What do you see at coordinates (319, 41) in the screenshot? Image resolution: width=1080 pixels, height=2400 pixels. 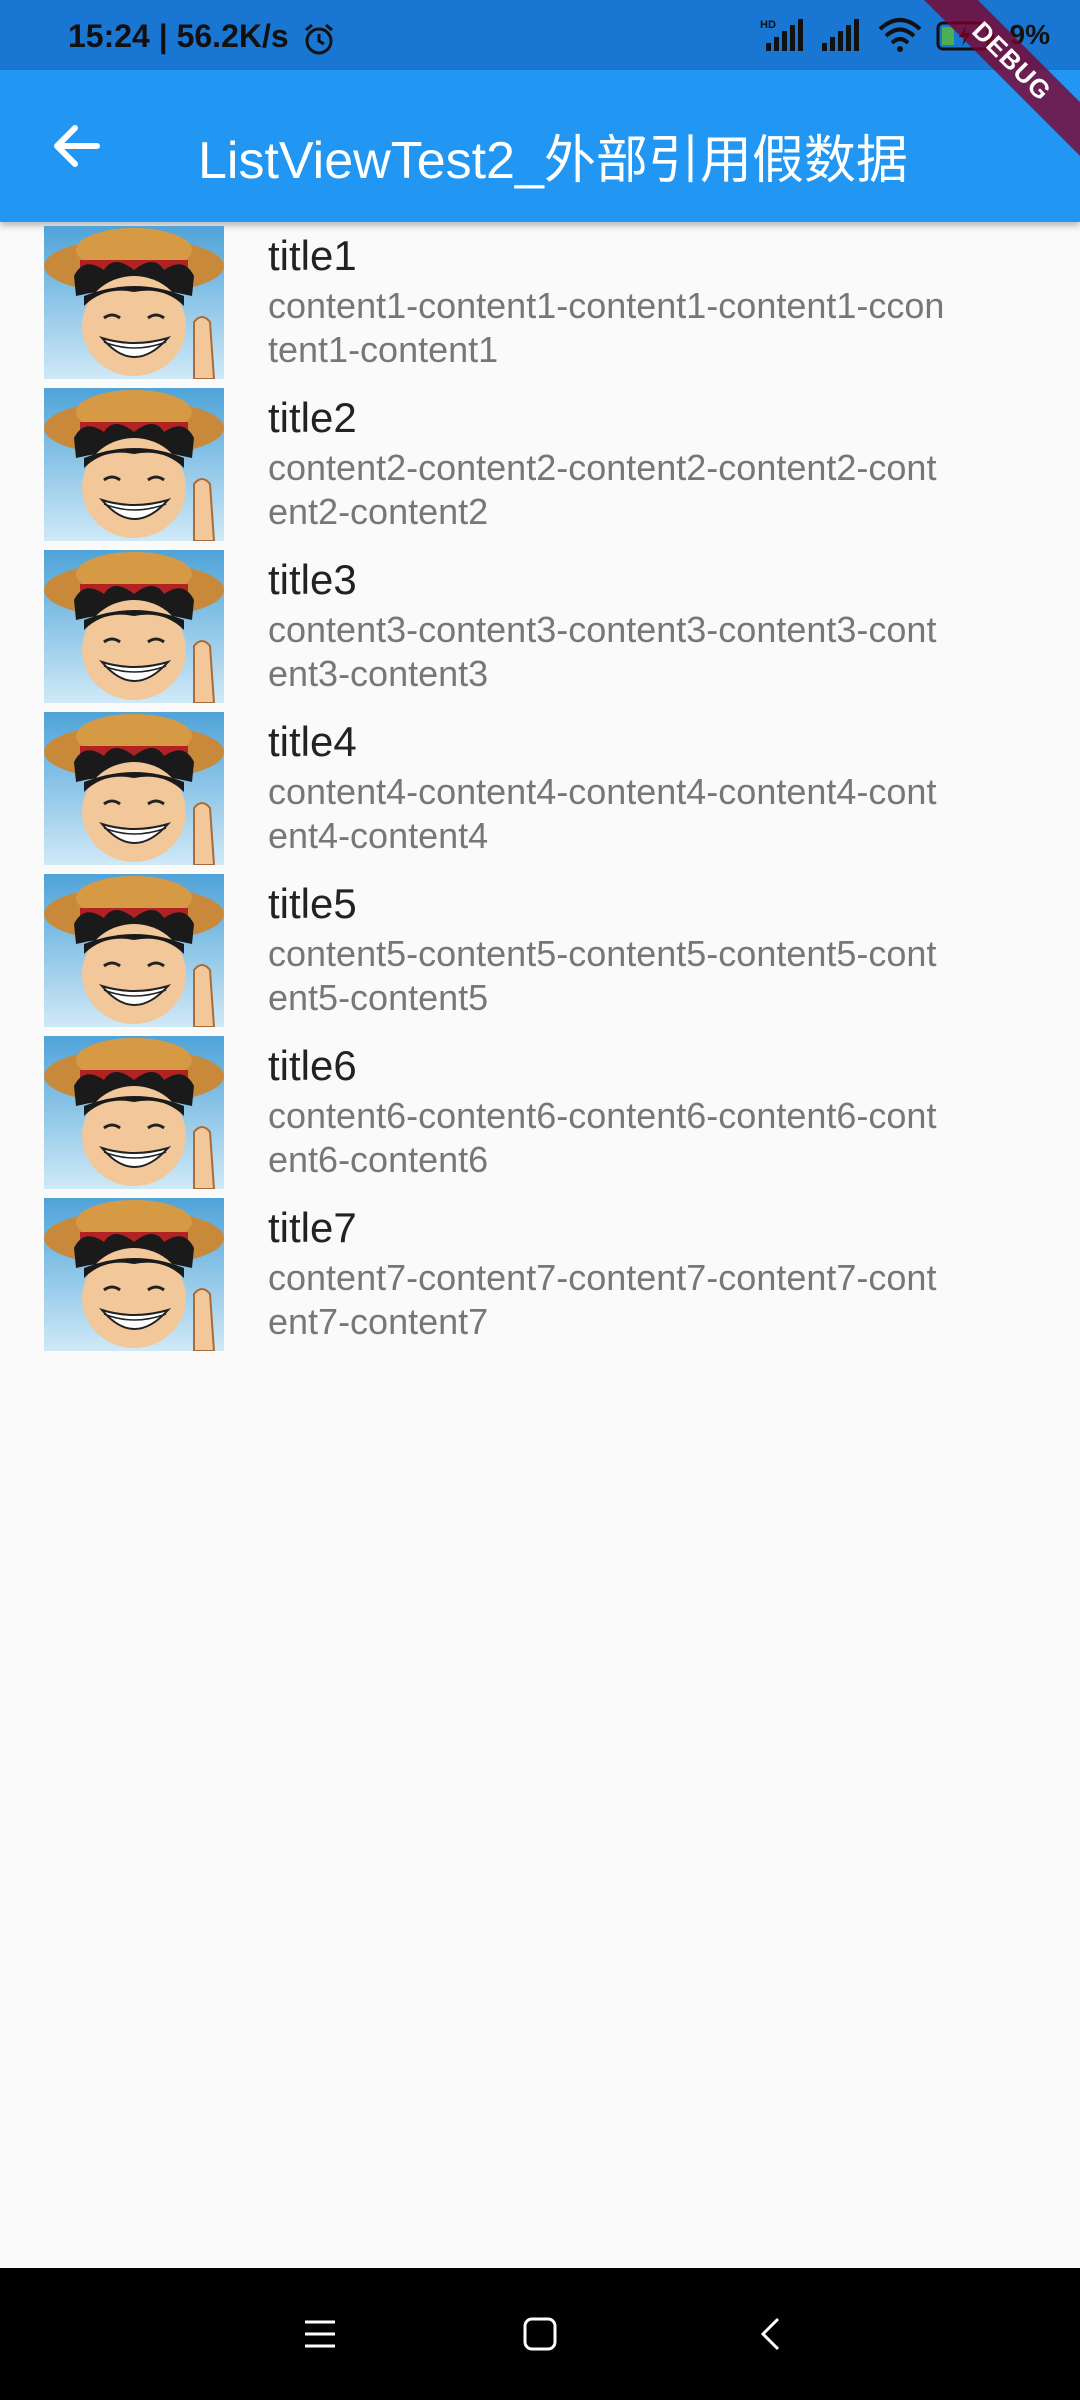 I see `alarm-icon` at bounding box center [319, 41].